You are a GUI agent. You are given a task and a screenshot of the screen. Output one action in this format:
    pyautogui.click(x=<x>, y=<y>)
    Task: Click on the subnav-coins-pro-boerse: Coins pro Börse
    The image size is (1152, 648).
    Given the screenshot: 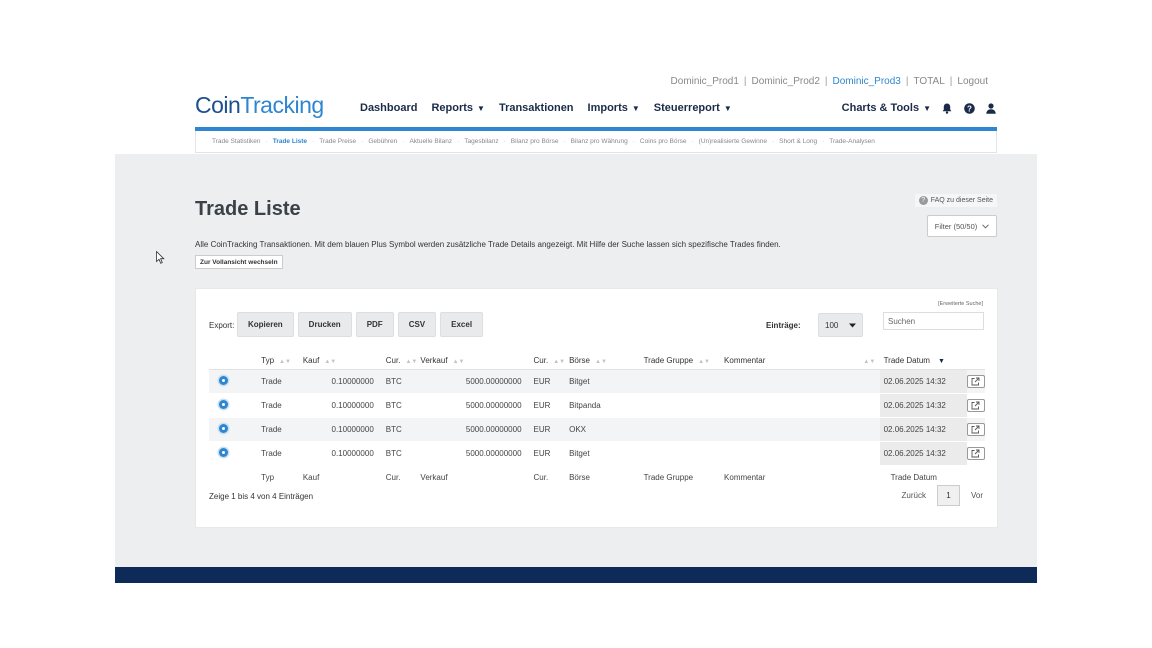 What is the action you would take?
    pyautogui.click(x=663, y=141)
    